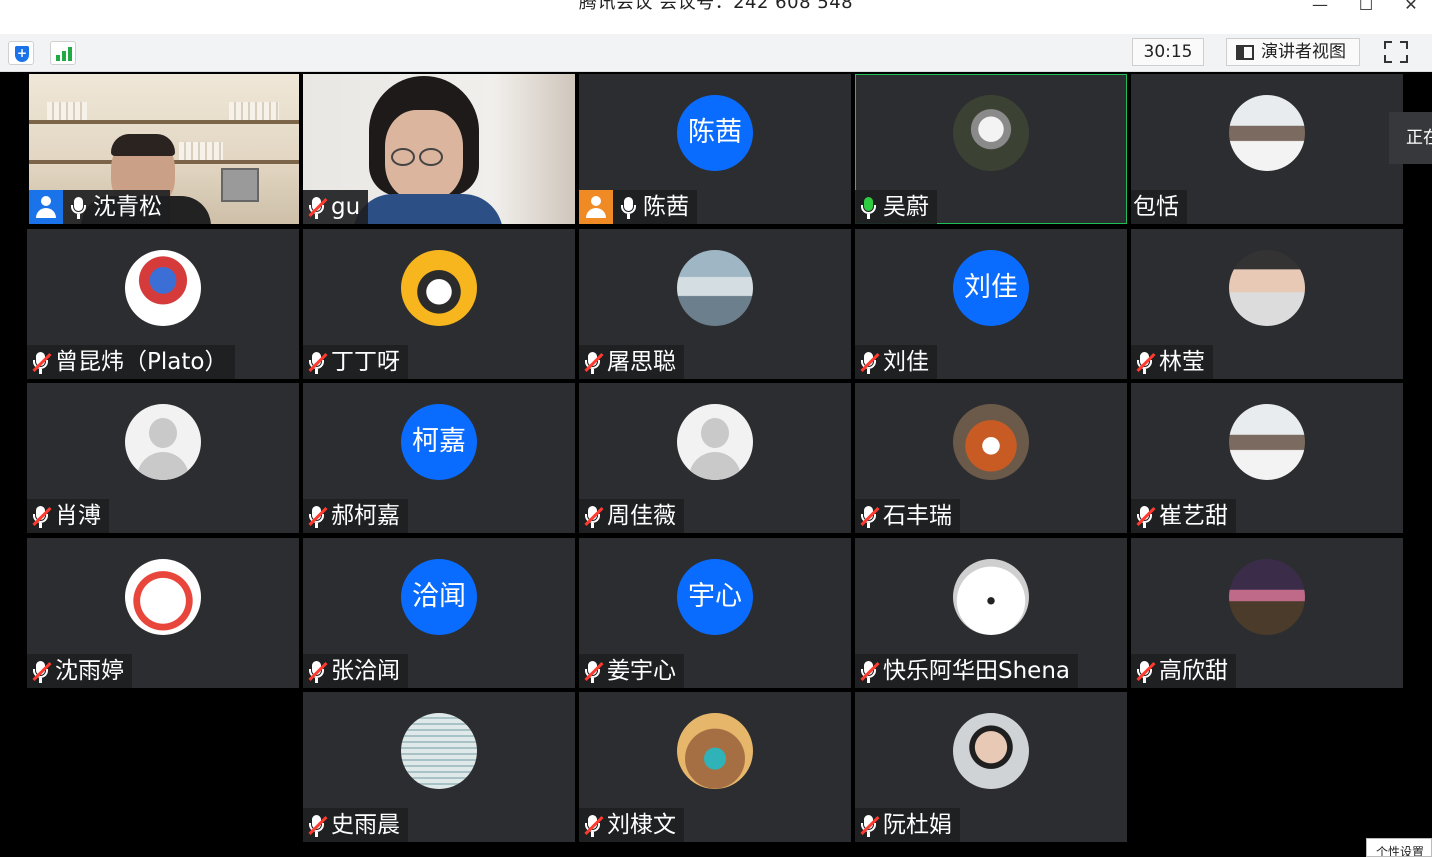  I want to click on participant-tile: 崔艺甜, so click(1267, 458).